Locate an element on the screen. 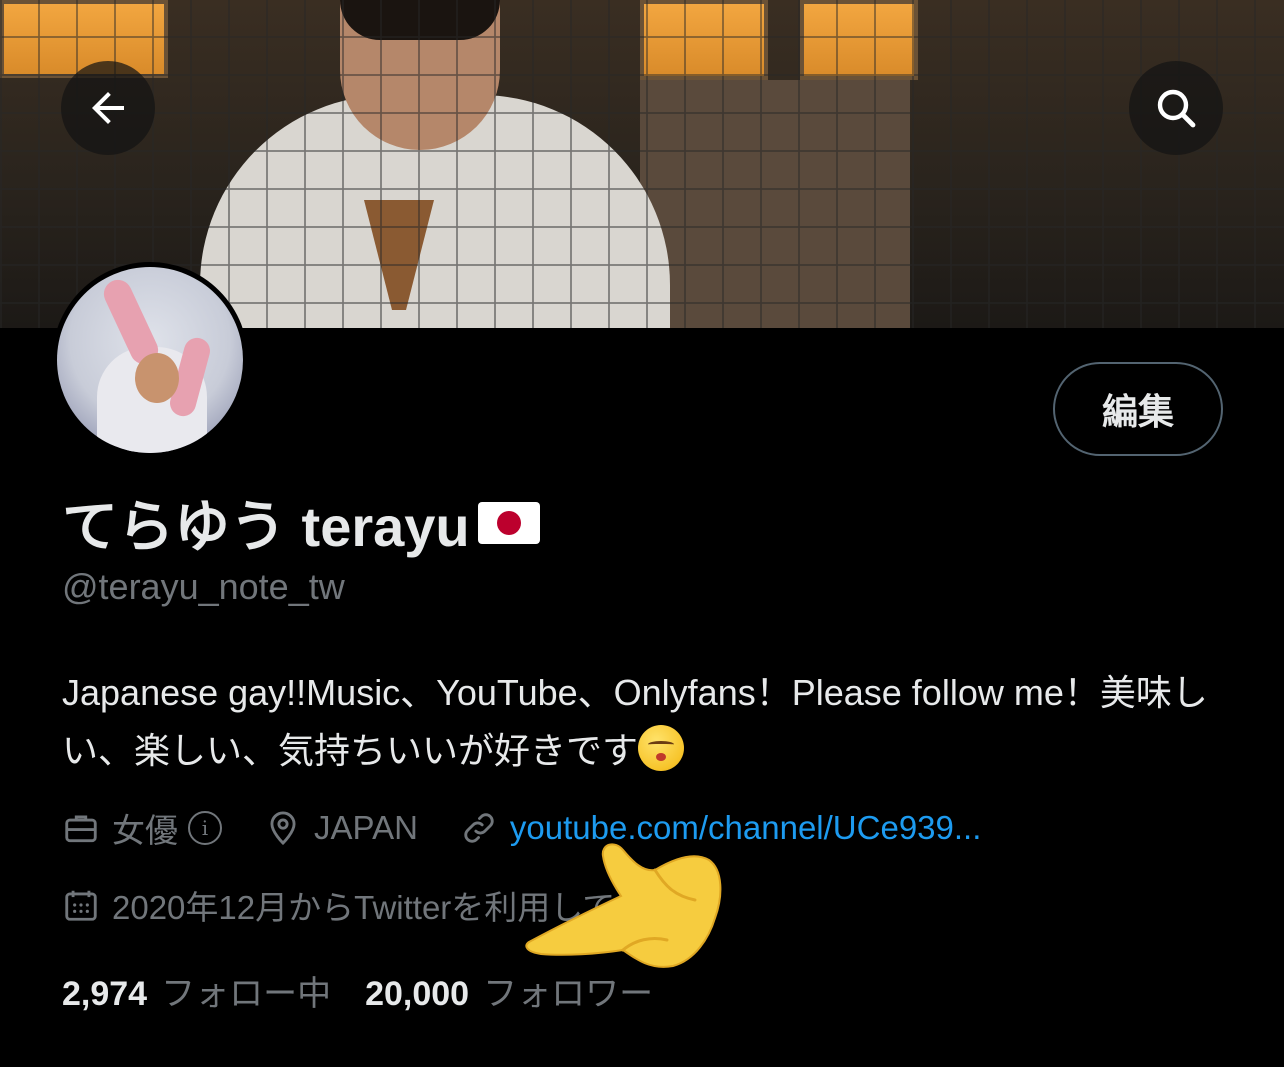 The image size is (1284, 1067). display-name: てらゆう terayu is located at coordinates (301, 522).